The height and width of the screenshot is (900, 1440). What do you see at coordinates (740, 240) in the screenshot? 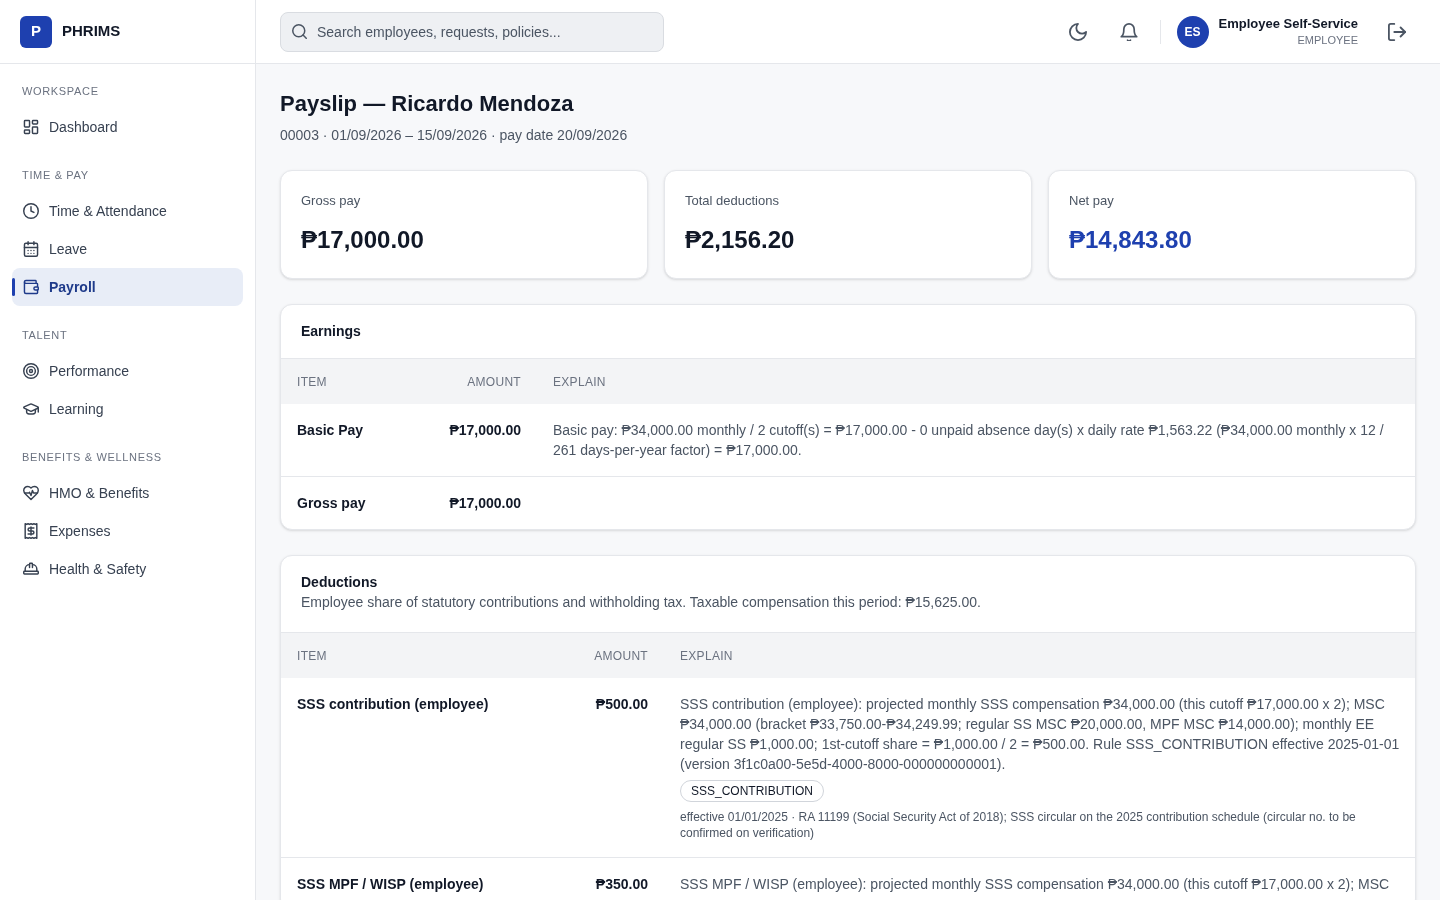
I see `card-value: ₱2,156.20` at bounding box center [740, 240].